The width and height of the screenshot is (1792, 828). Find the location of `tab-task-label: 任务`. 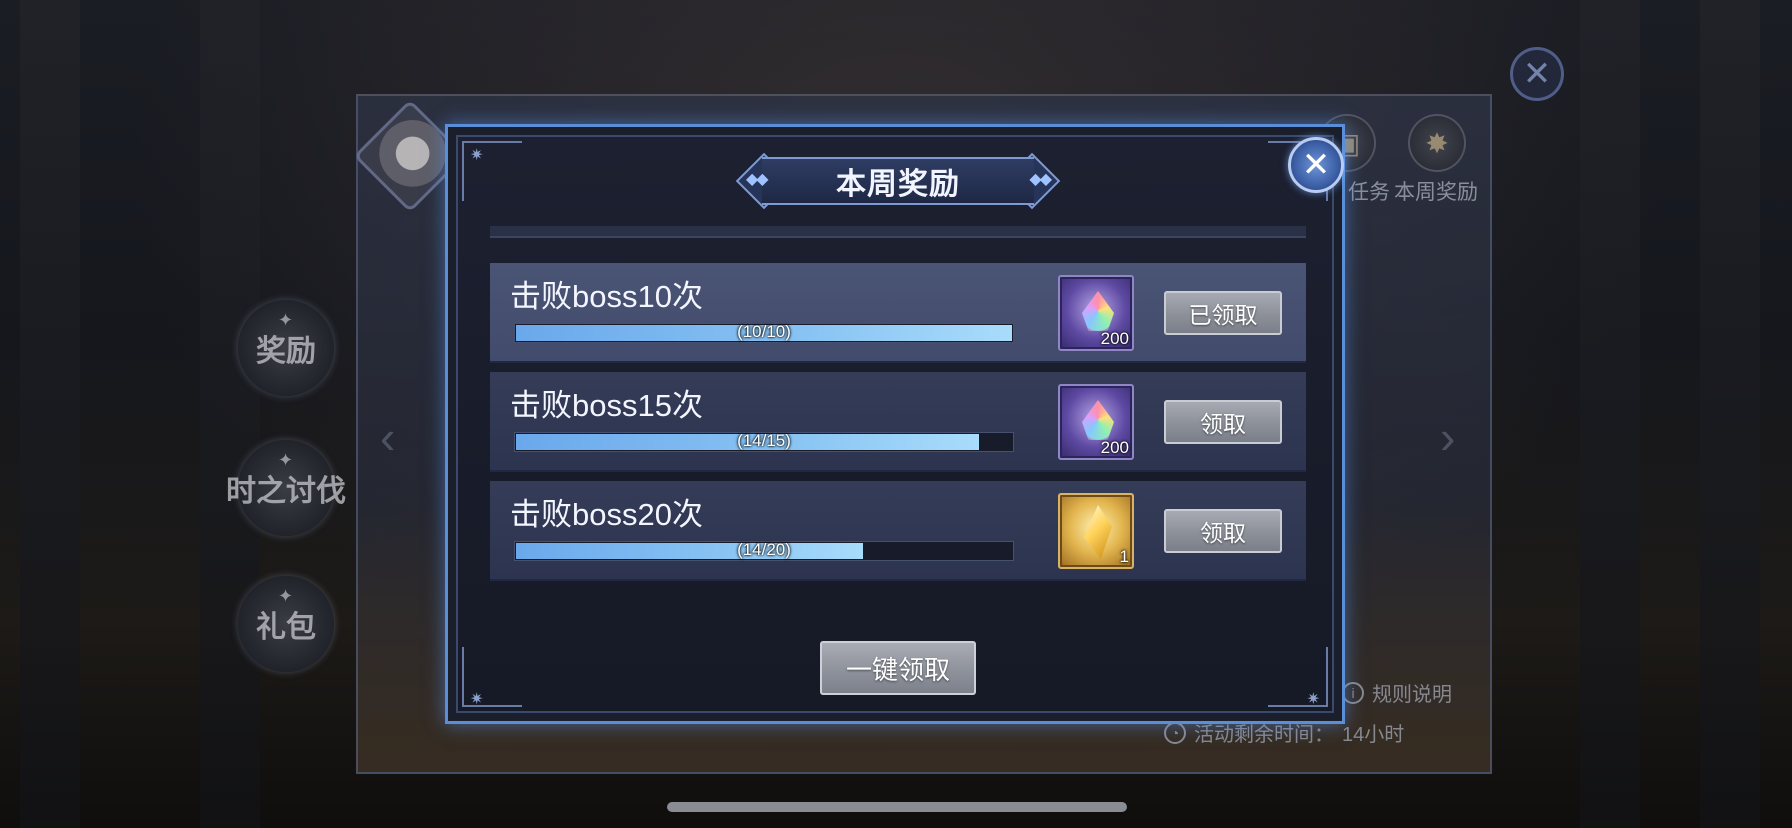

tab-task-label: 任务 is located at coordinates (1369, 191).